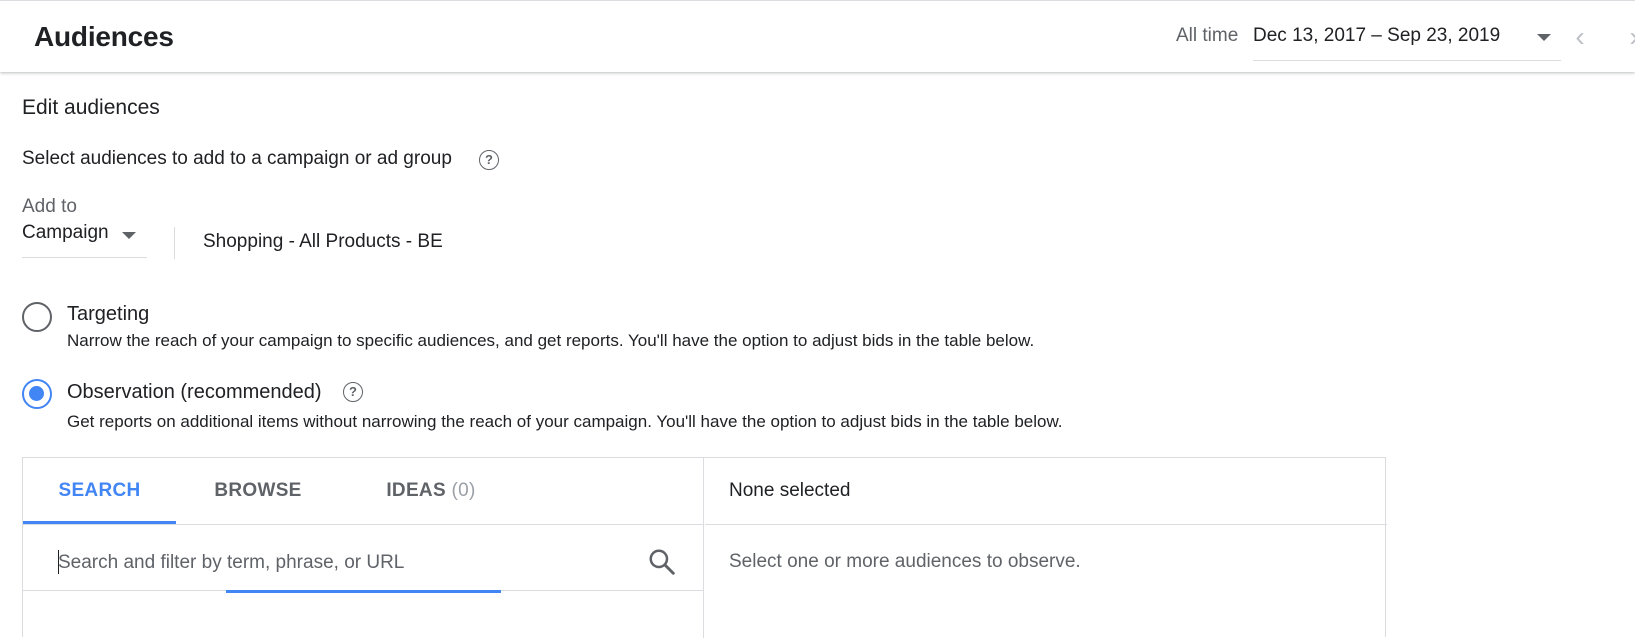  Describe the element at coordinates (662, 562) in the screenshot. I see `search-icon` at that location.